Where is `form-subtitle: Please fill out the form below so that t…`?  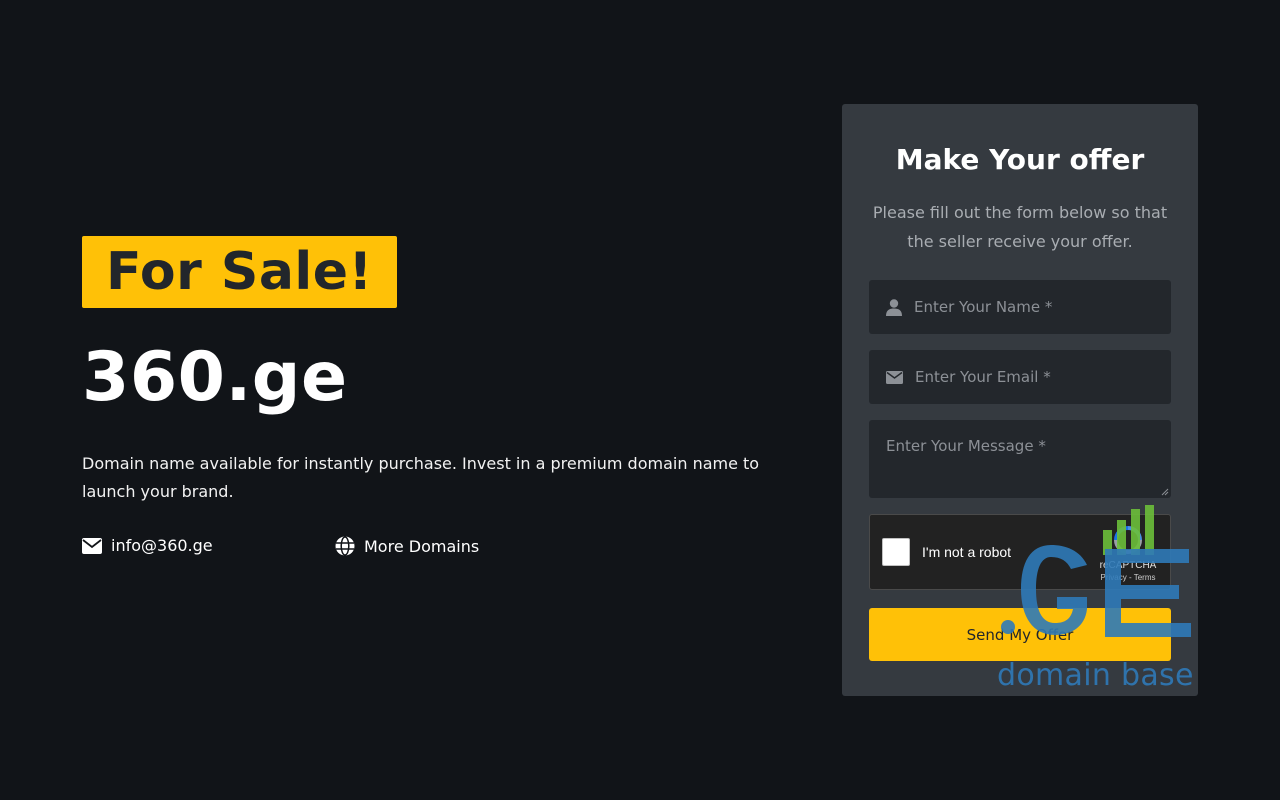
form-subtitle: Please fill out the form below so that t… is located at coordinates (1020, 227).